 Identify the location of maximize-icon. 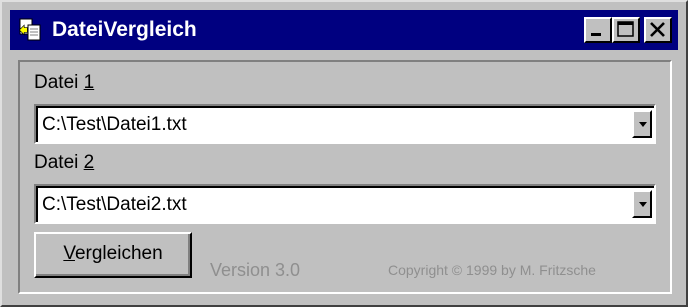
(625, 29).